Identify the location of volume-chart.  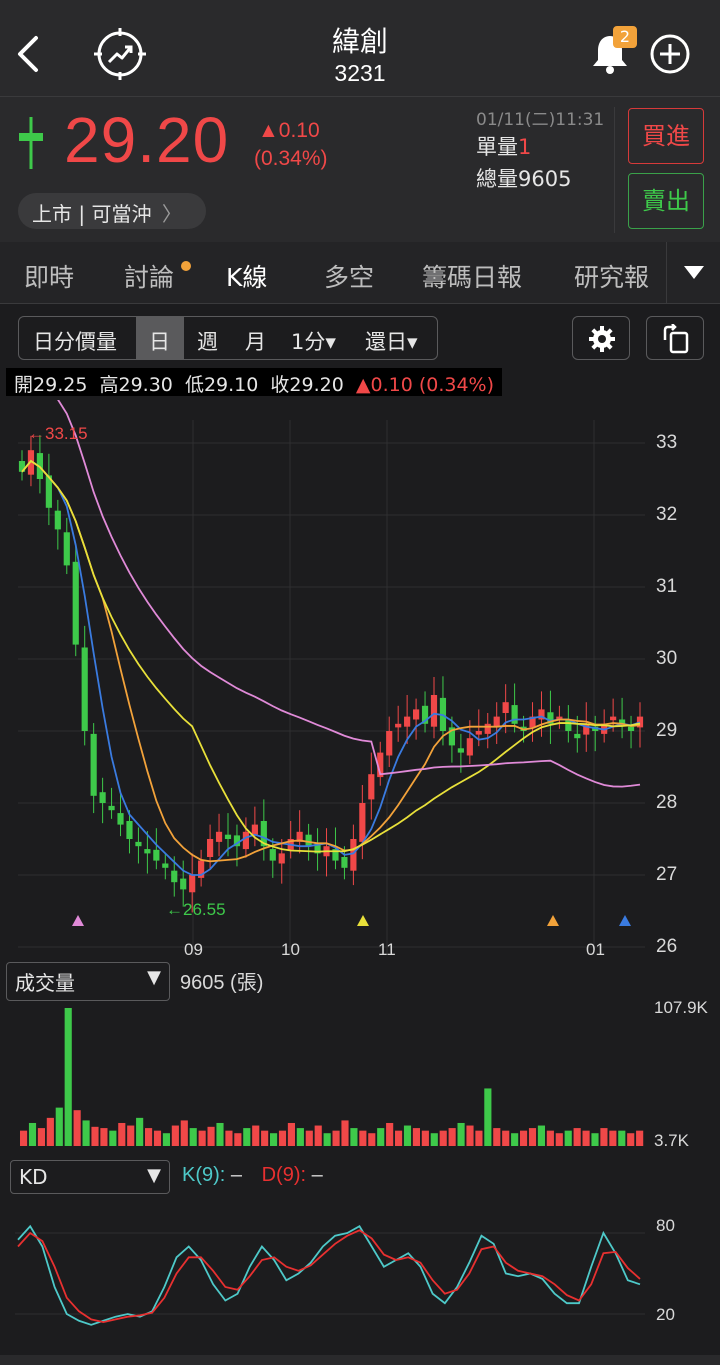
(332, 1077).